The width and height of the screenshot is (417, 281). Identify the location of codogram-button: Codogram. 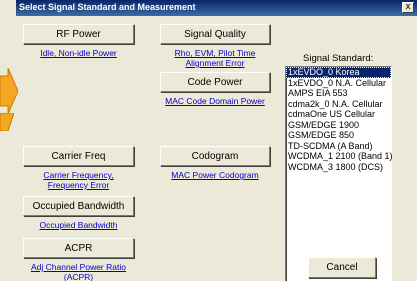
(215, 156).